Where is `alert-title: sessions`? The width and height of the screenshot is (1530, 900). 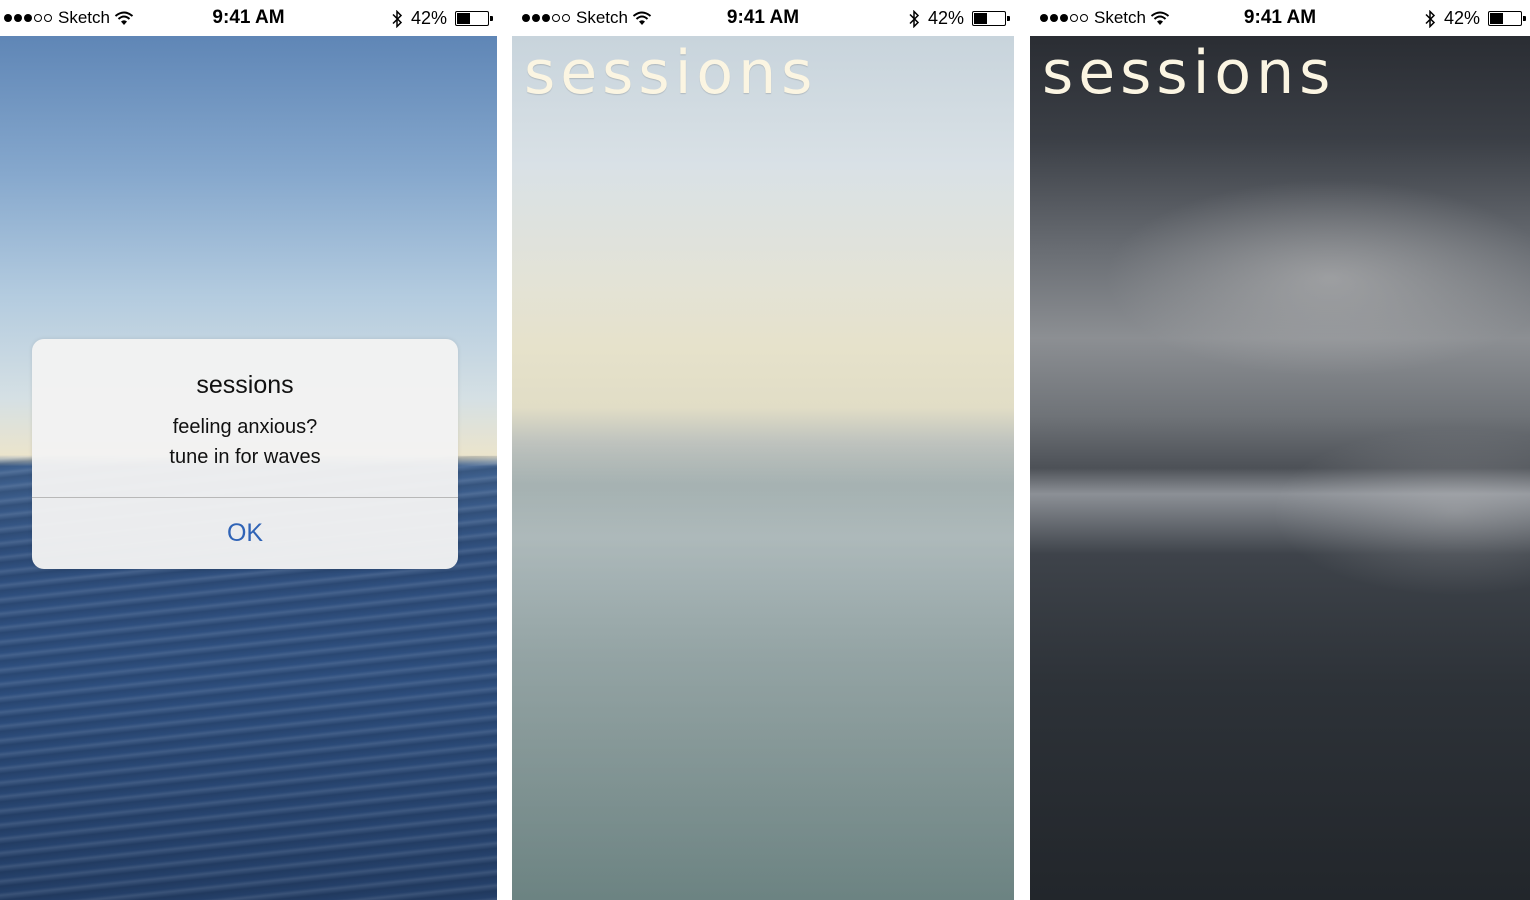
alert-title: sessions is located at coordinates (245, 385).